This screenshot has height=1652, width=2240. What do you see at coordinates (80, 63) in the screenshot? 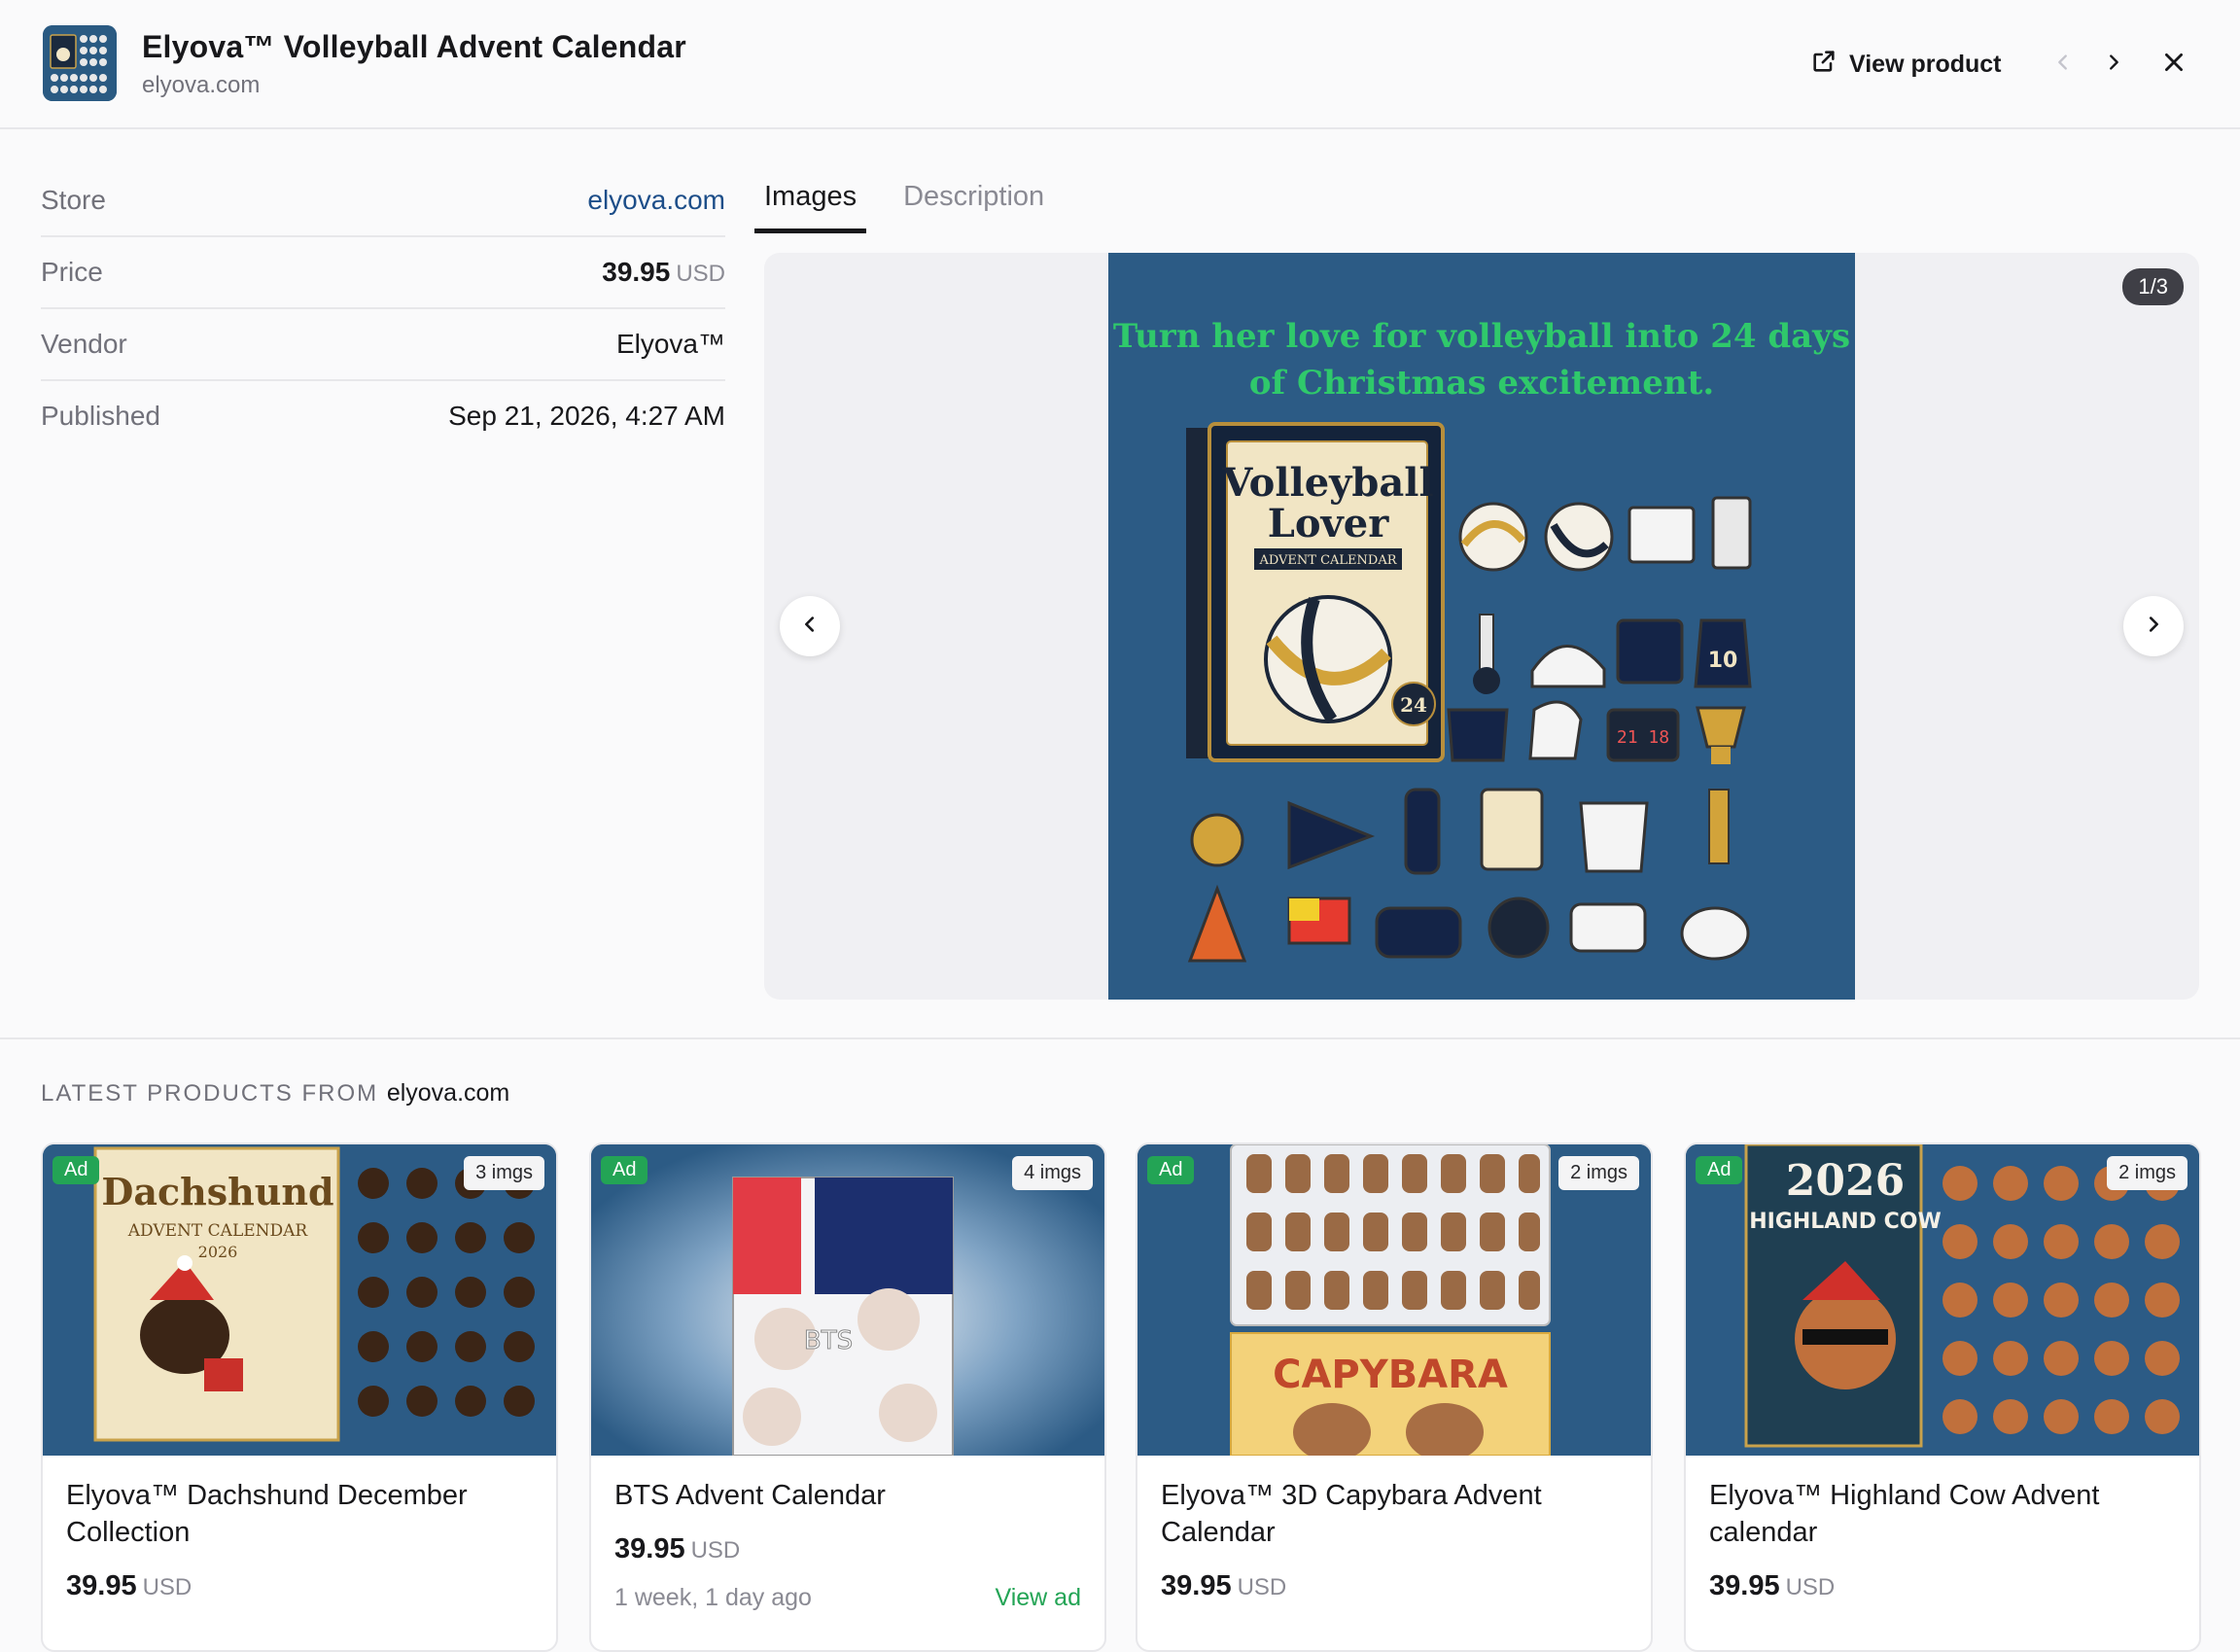
I see `product-thumbnail` at bounding box center [80, 63].